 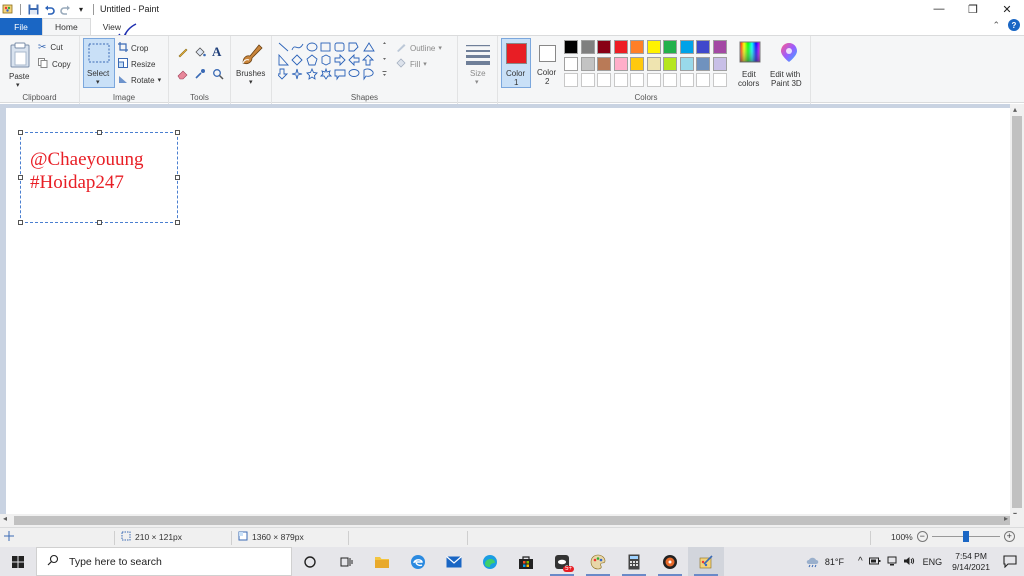 I want to click on eraser-icon, so click(x=183, y=75).